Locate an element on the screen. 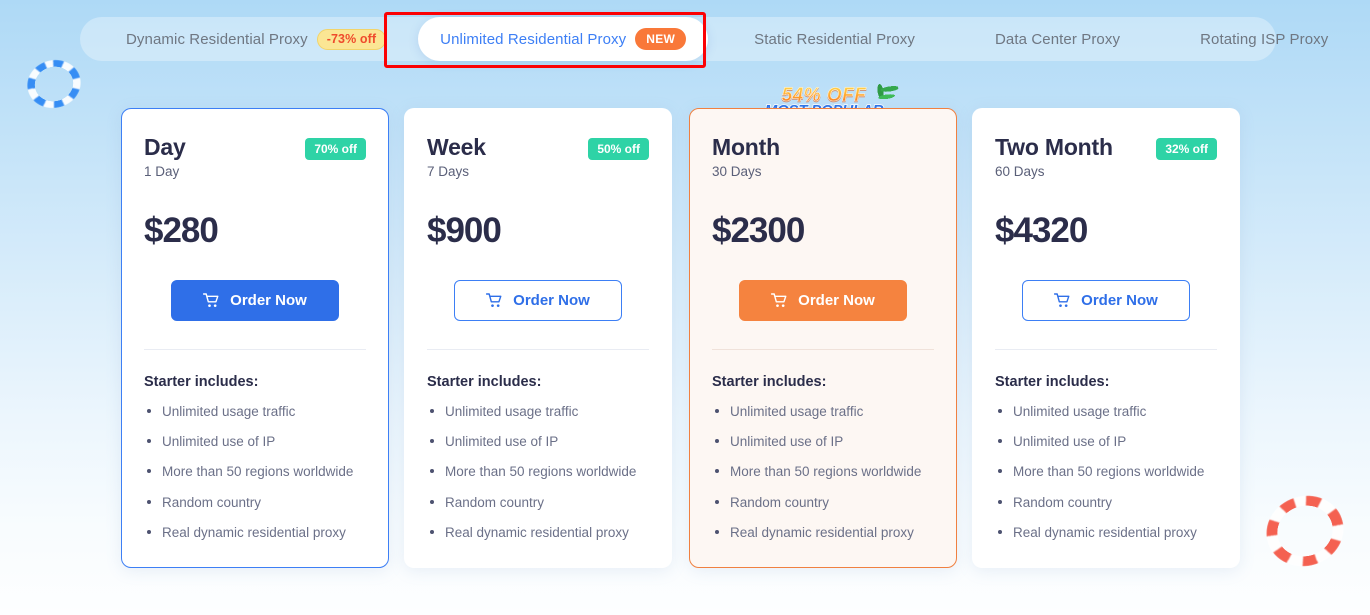 This screenshot has height=615, width=1370. plan-discount-badge: 50% off is located at coordinates (618, 149).